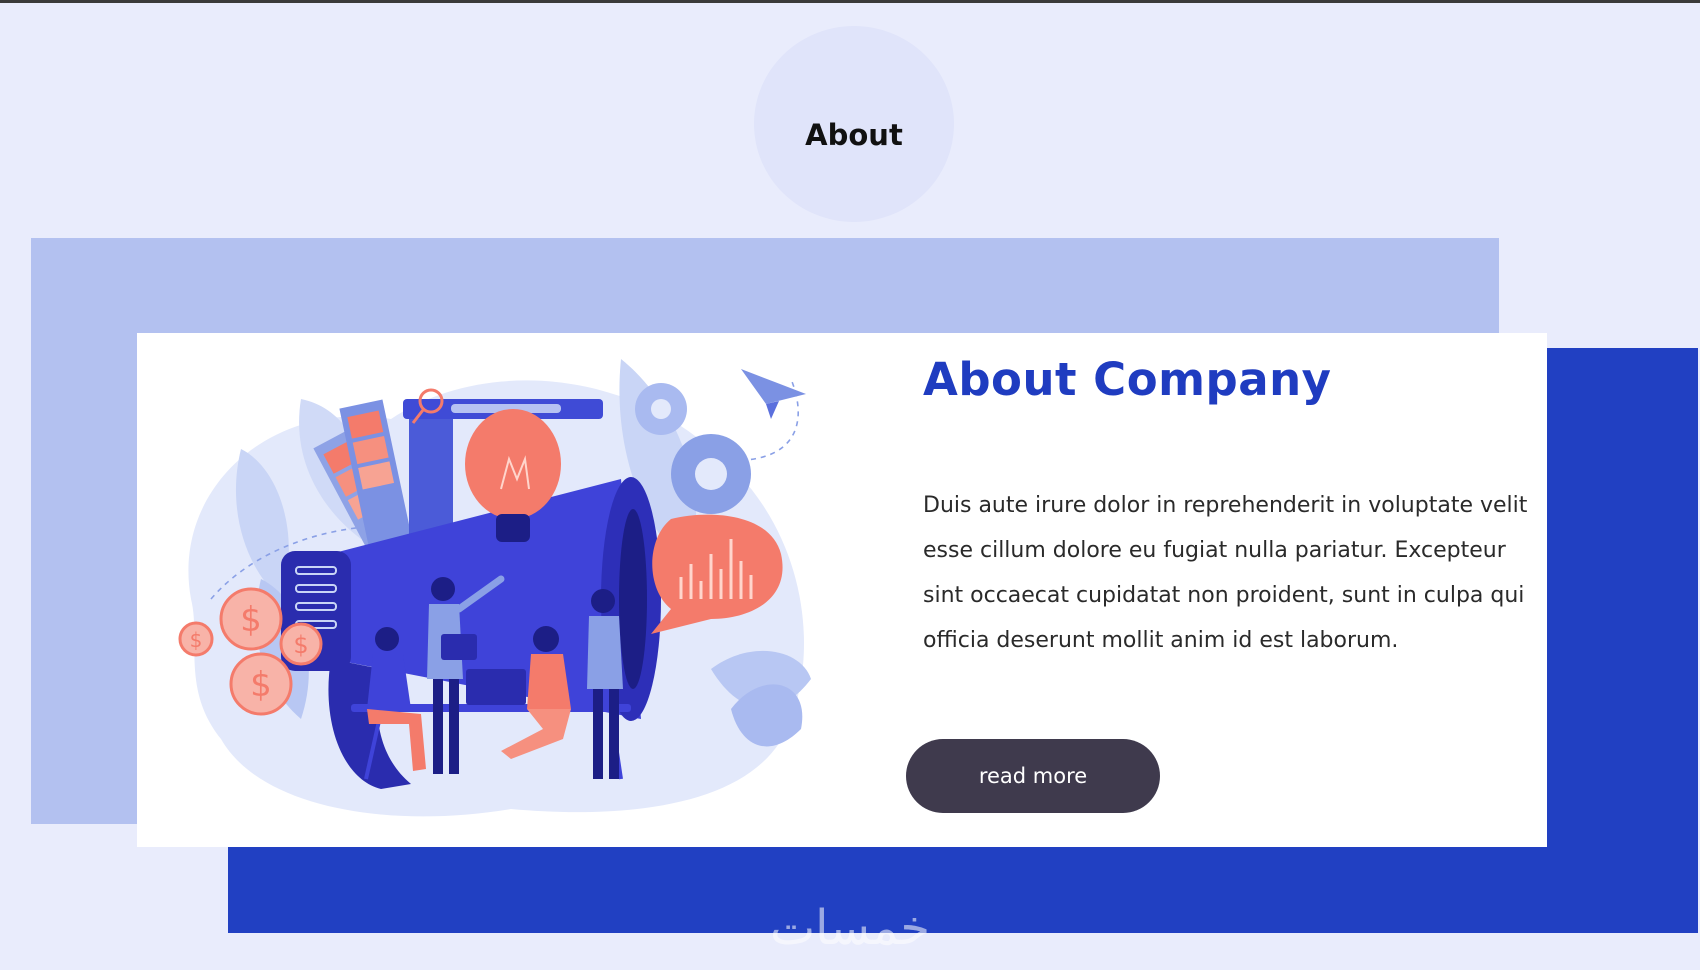  I want to click on top-rule, so click(850, 1).